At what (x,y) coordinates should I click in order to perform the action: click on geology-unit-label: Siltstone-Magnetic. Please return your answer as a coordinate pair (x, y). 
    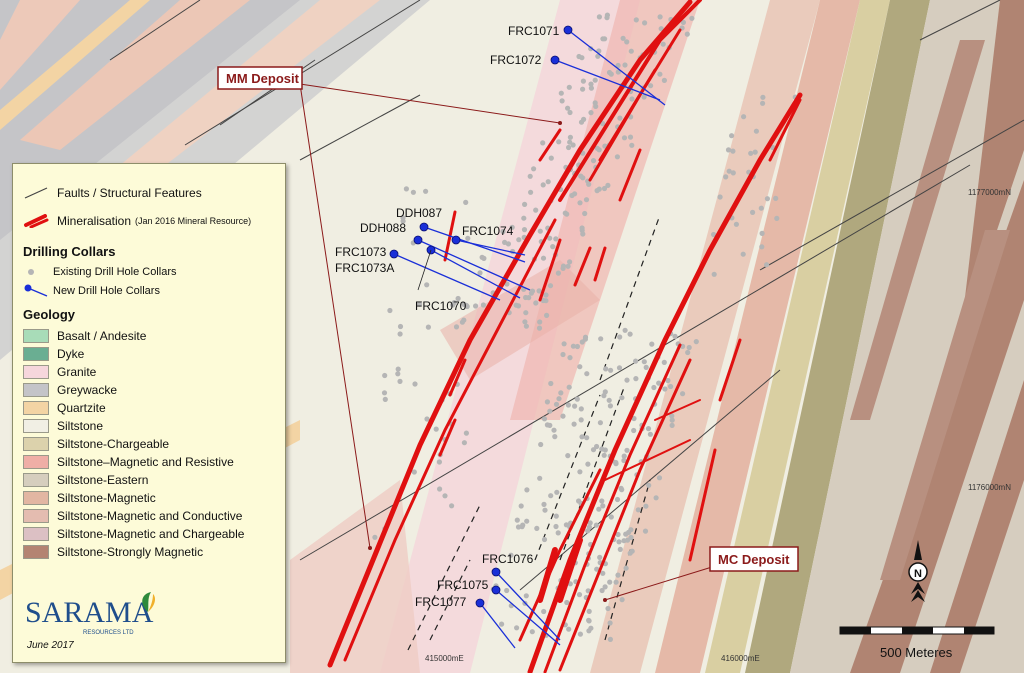
    Looking at the image, I should click on (106, 498).